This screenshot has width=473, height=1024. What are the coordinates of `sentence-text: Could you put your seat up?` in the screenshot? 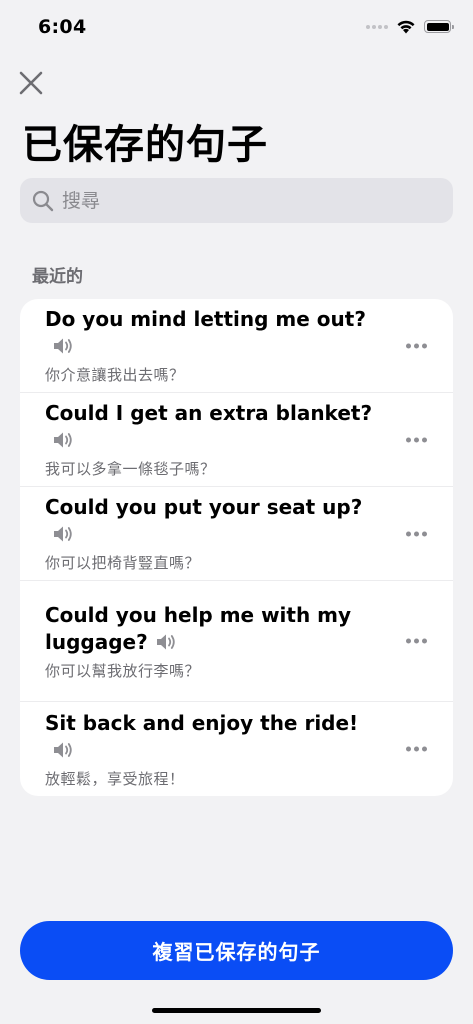 It's located at (214, 521).